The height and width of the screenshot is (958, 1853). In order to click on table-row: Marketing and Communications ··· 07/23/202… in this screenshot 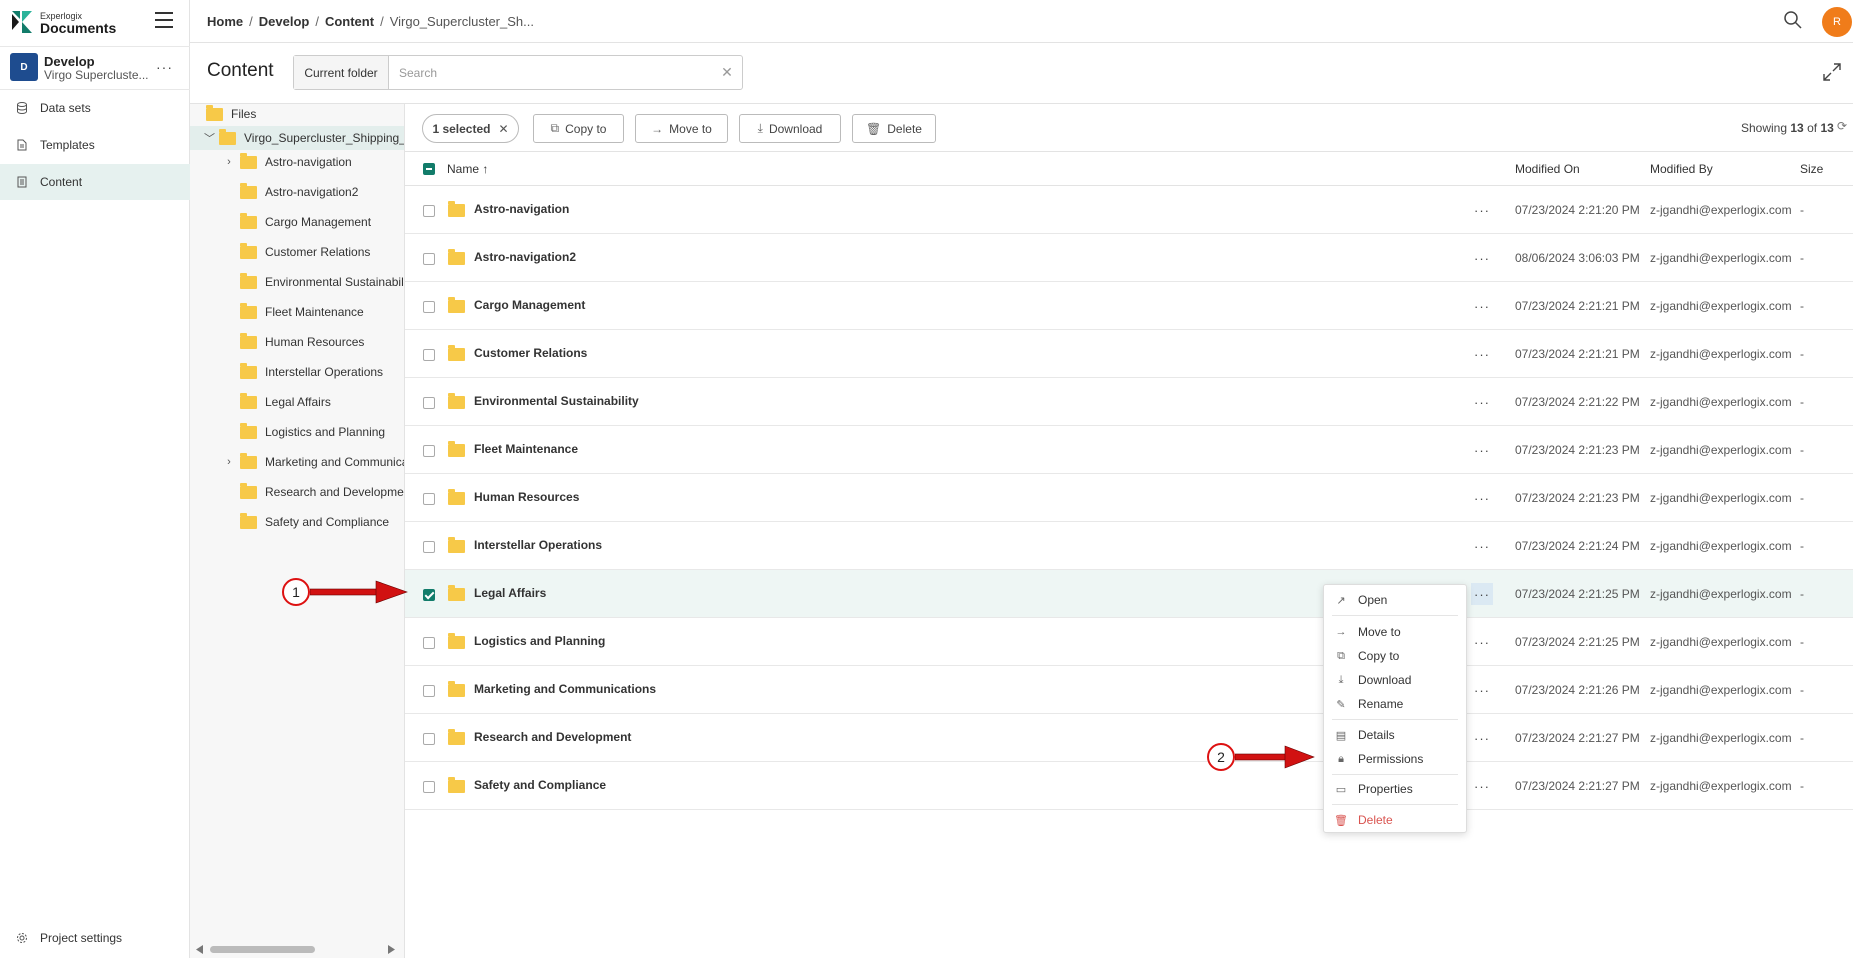, I will do `click(1129, 690)`.